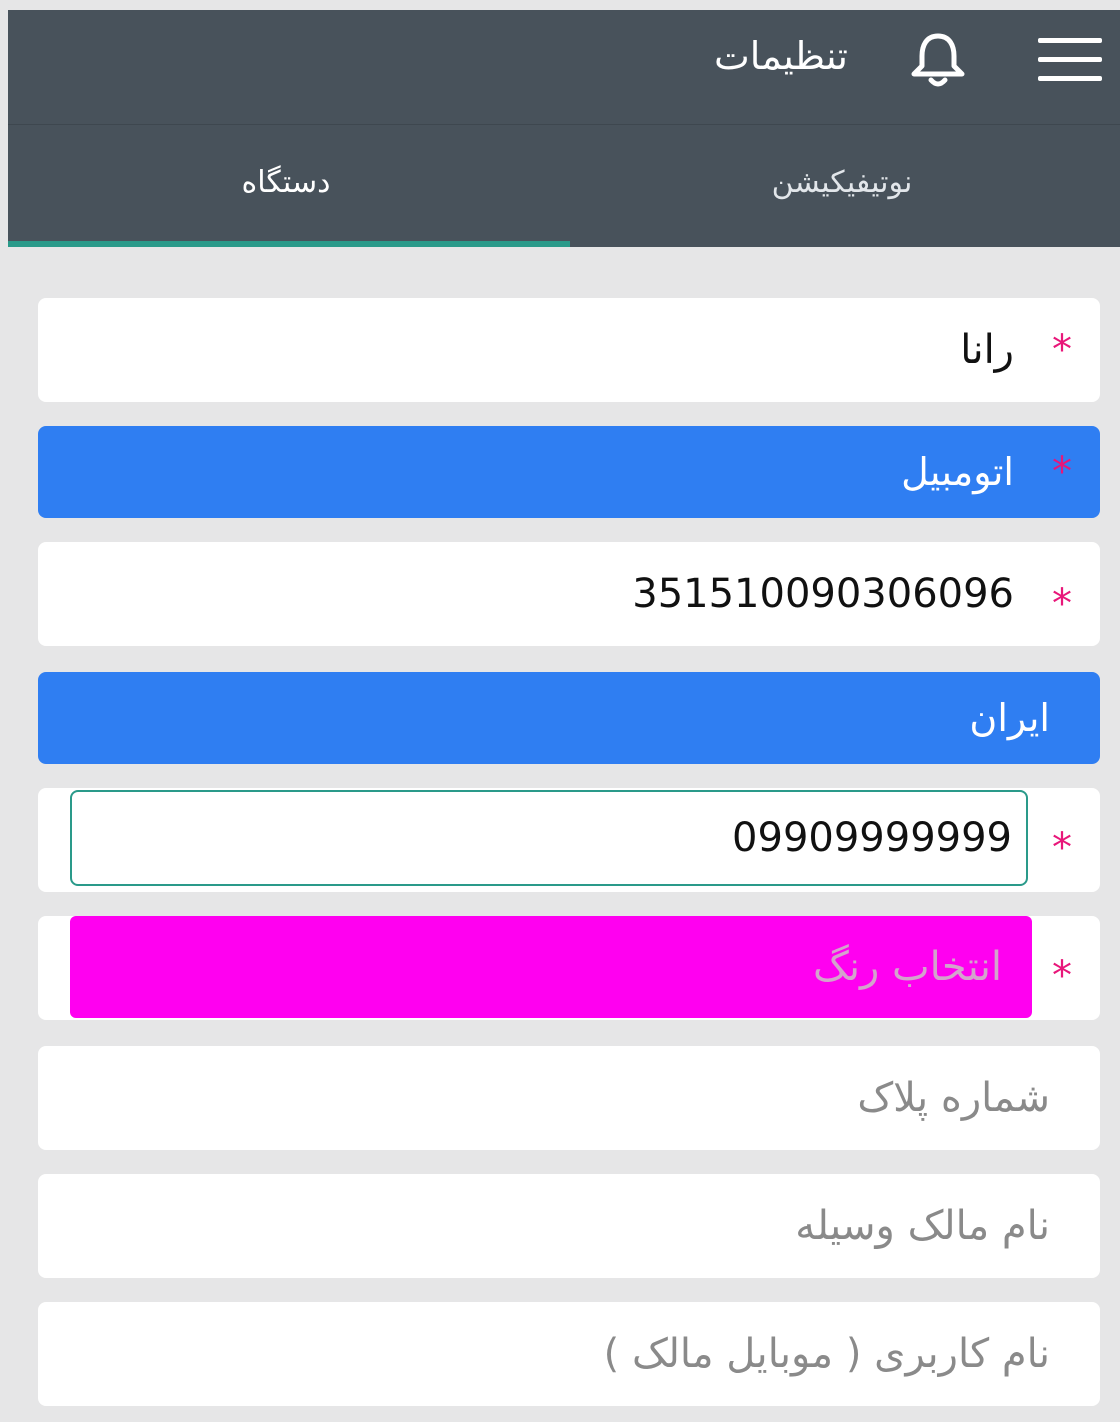  I want to click on app-bar: تنظیمات, so click(564, 67).